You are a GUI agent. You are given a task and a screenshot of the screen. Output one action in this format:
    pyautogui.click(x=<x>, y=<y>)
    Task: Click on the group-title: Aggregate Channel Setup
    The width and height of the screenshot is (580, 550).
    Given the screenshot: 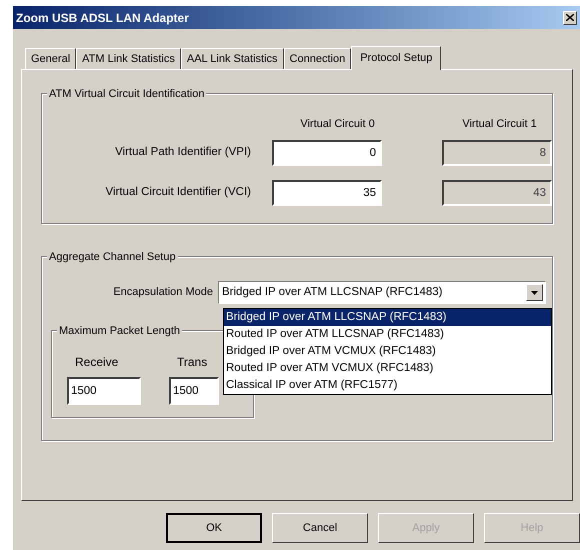 What is the action you would take?
    pyautogui.click(x=112, y=257)
    